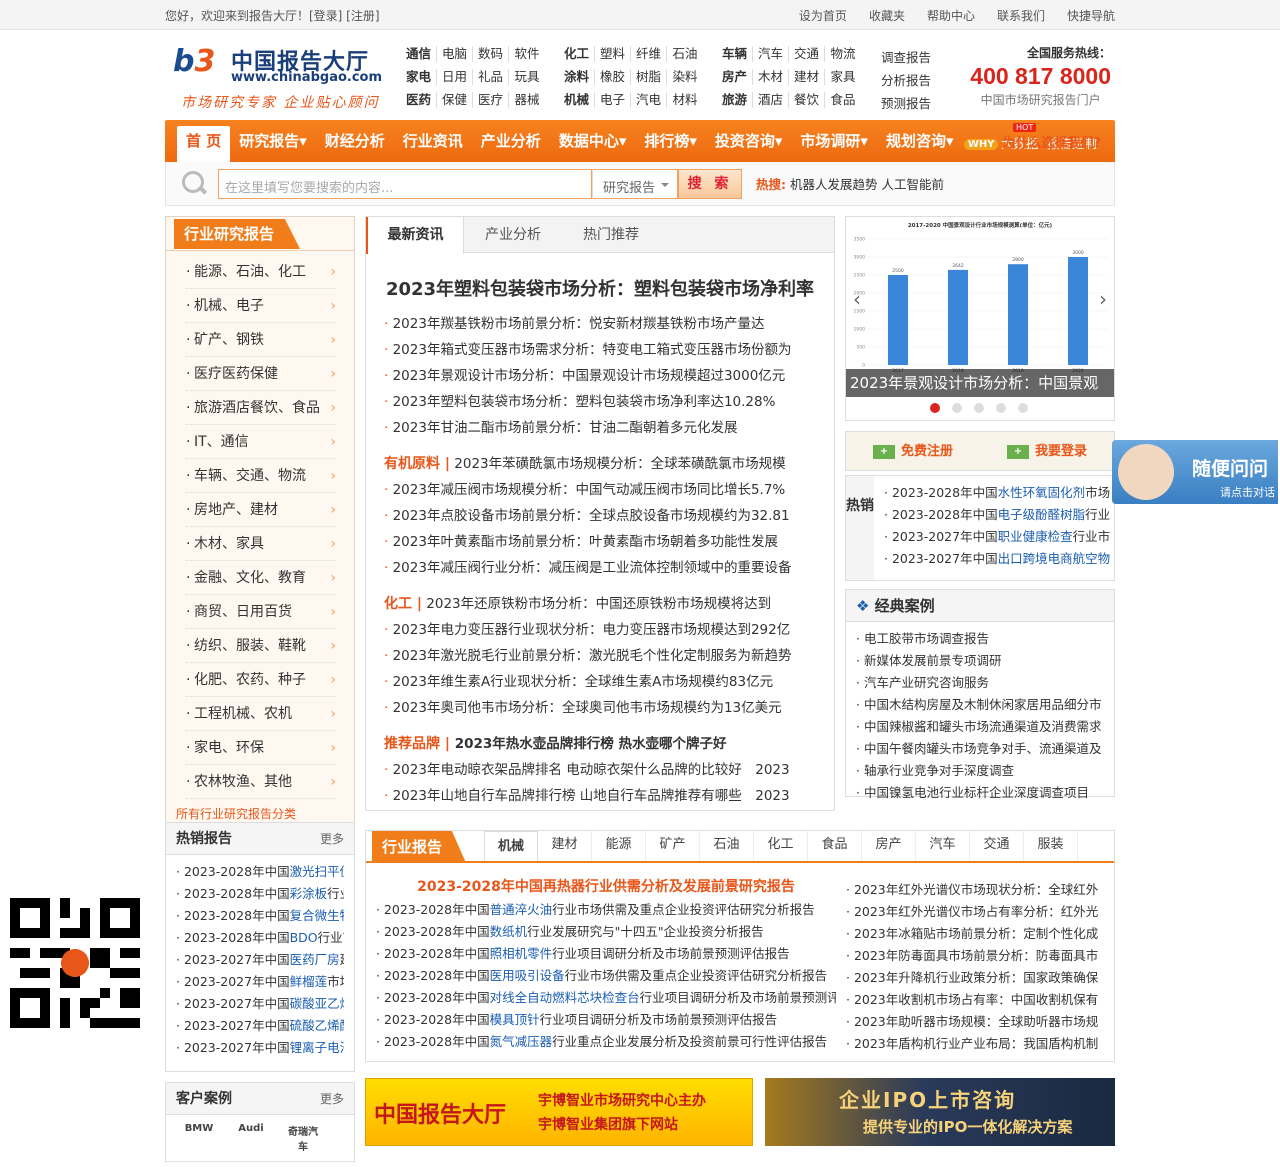 The width and height of the screenshot is (1280, 1167). I want to click on category-link: 日用, so click(455, 77).